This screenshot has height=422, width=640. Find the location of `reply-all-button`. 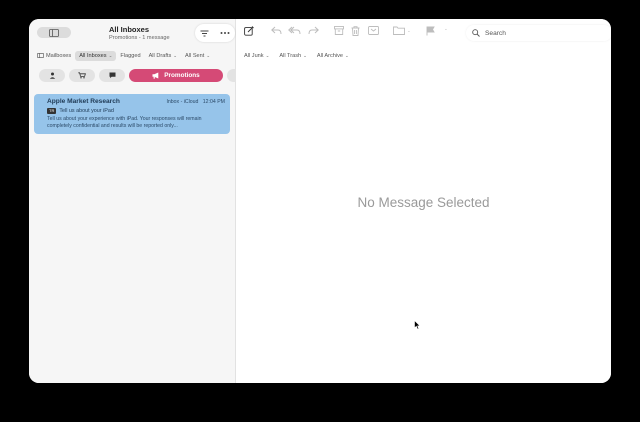

reply-all-button is located at coordinates (294, 30).